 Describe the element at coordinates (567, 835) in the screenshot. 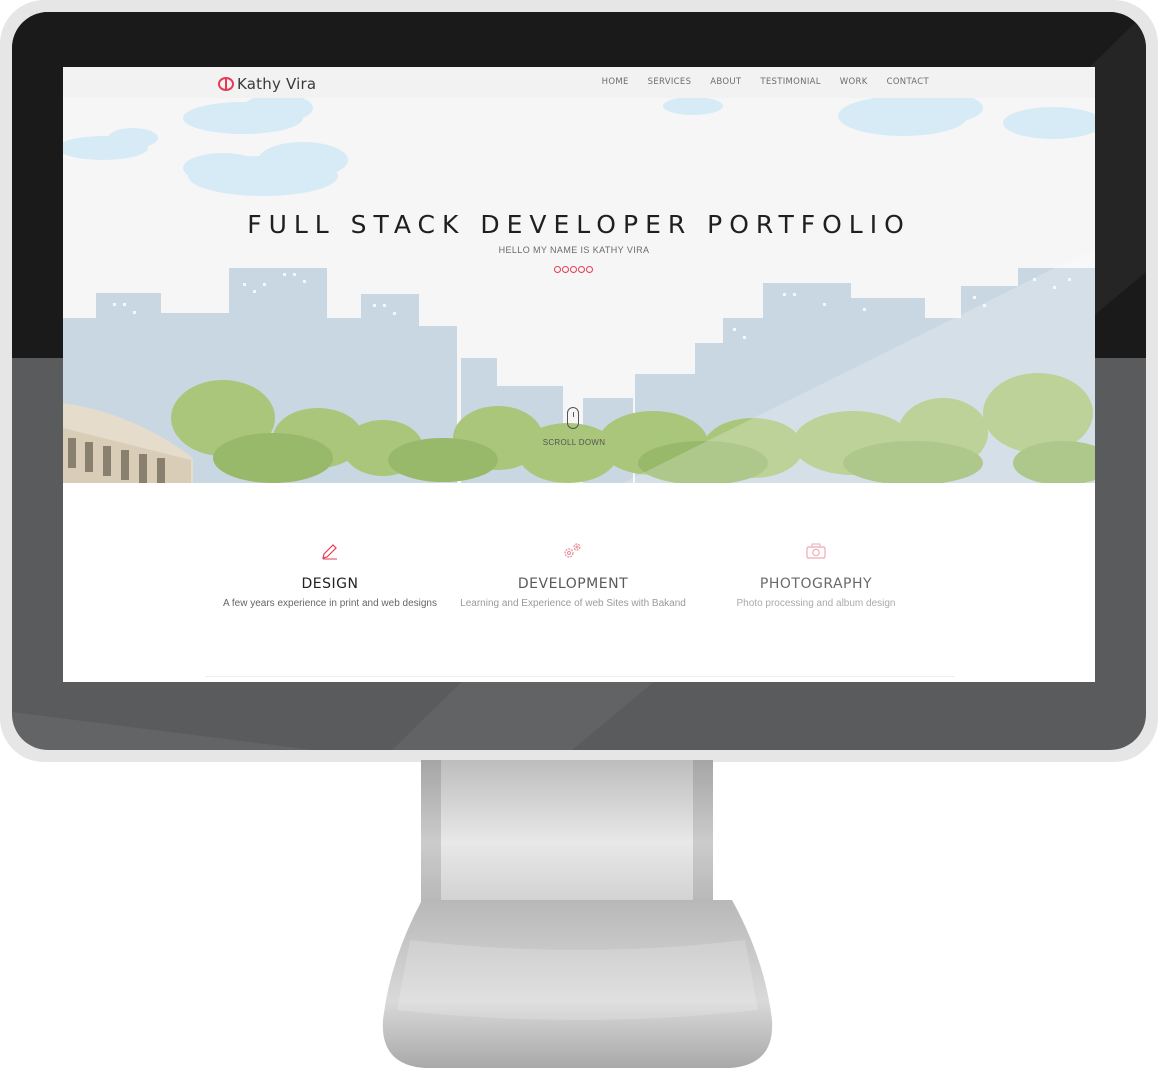

I see `monitor-stand-neck` at that location.